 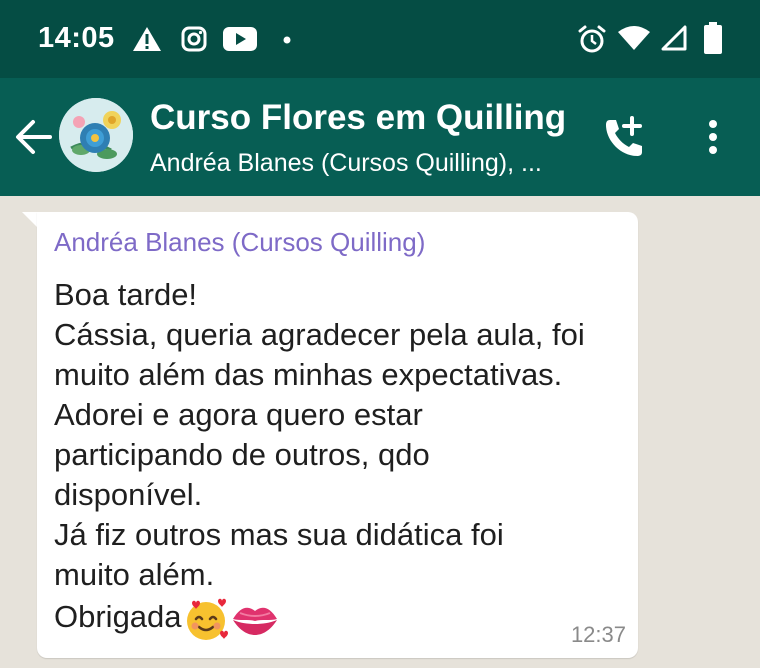 I want to click on message-line: muito além das minhas expectativas., so click(x=308, y=374).